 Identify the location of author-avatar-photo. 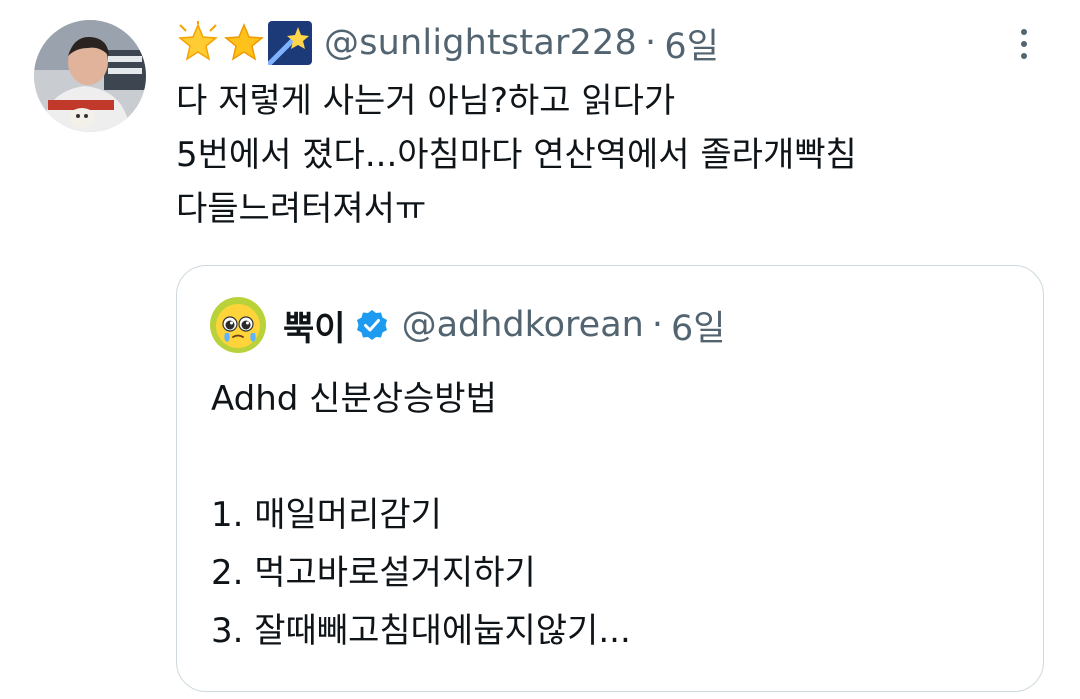
(90, 76).